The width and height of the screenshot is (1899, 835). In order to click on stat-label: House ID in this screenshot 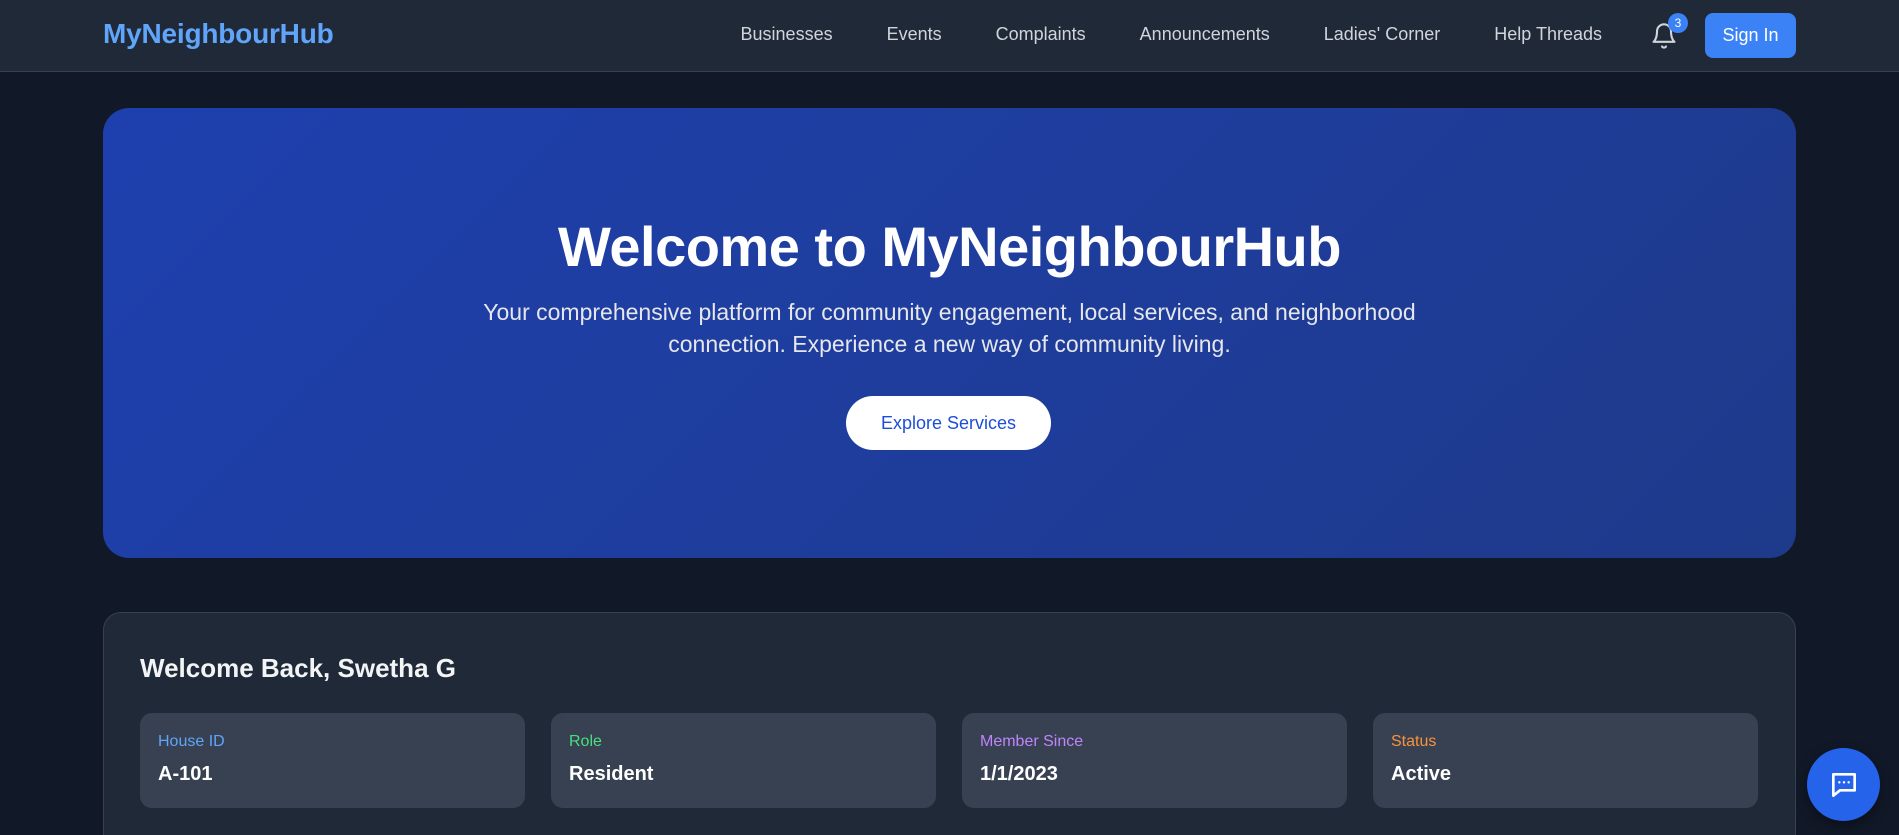, I will do `click(191, 741)`.